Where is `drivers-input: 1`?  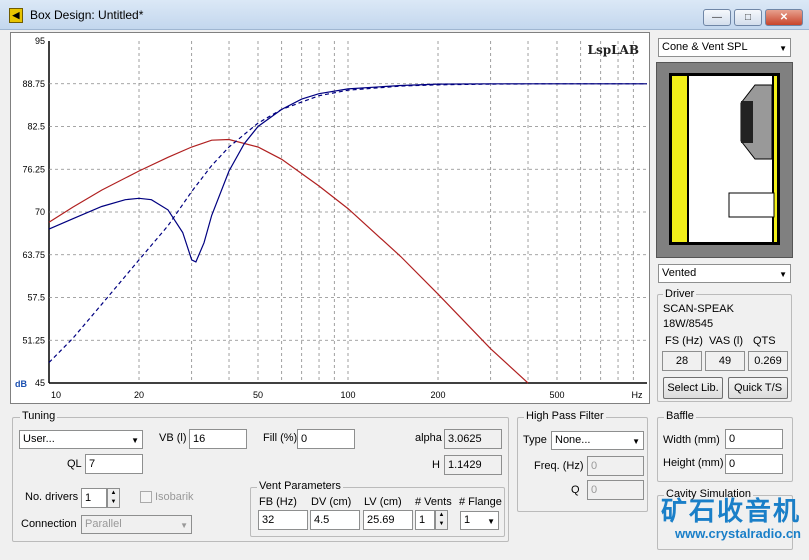 drivers-input: 1 is located at coordinates (94, 498).